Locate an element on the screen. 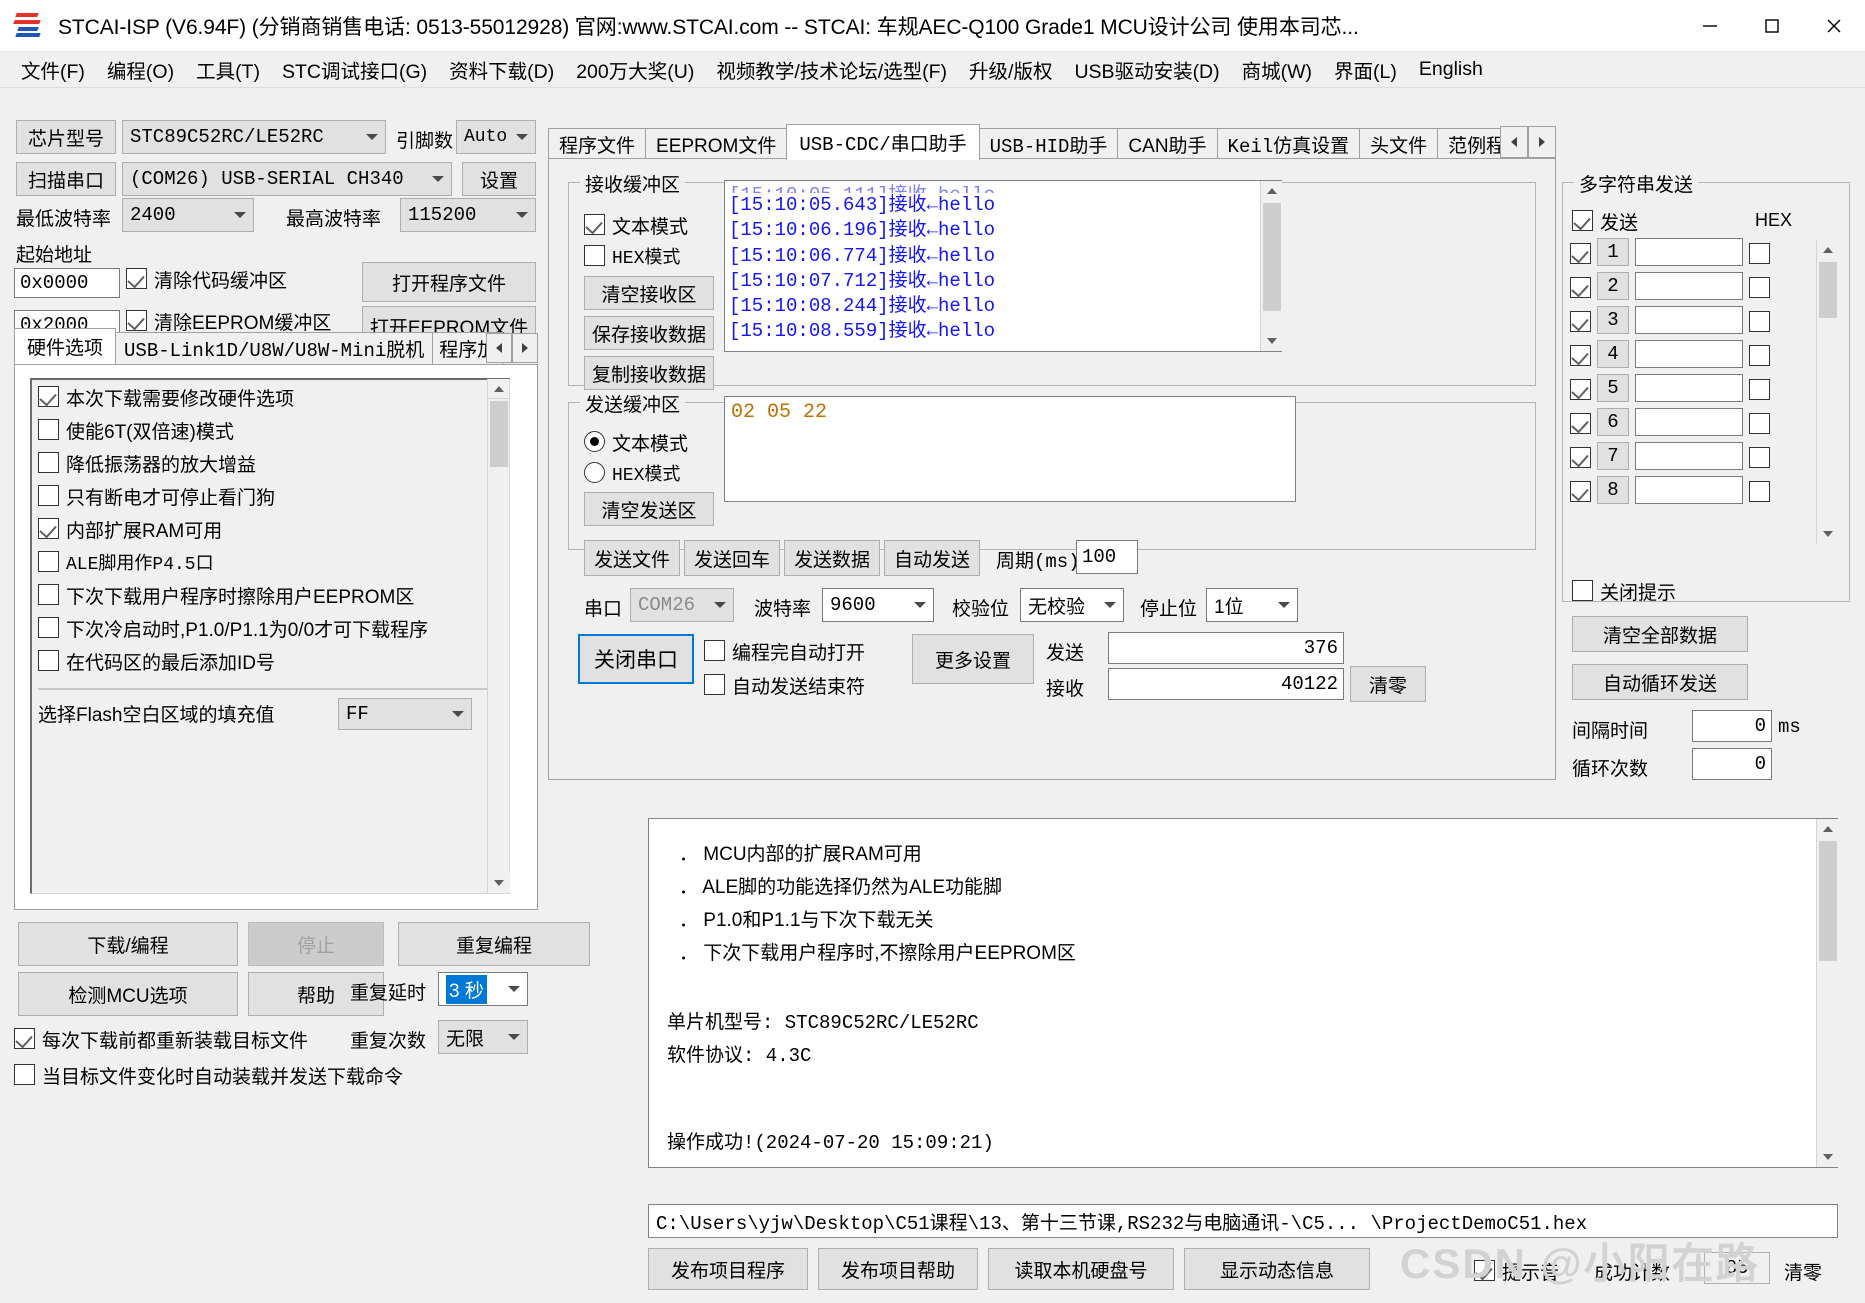 This screenshot has height=1303, width=1865. option-watchdog-poweroff-checkbox: 只有断电才可停止看门狗 is located at coordinates (156, 496).